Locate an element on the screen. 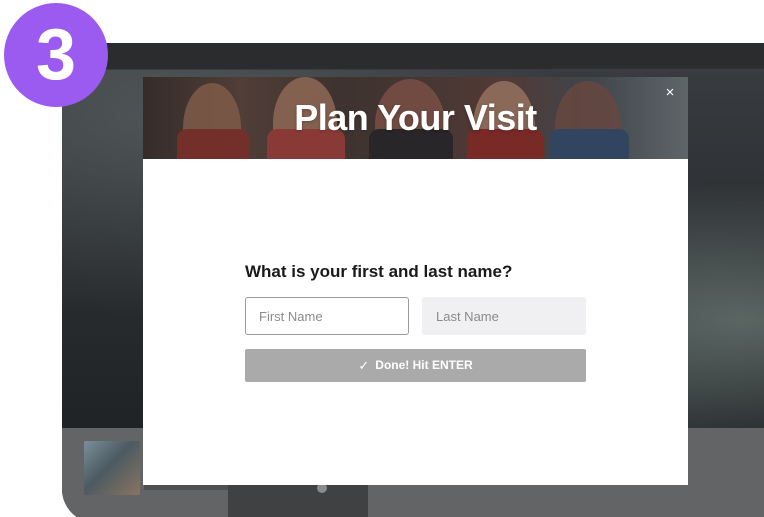 This screenshot has height=517, width=764. submit-button-label: Done! Hit ENTER is located at coordinates (424, 364).